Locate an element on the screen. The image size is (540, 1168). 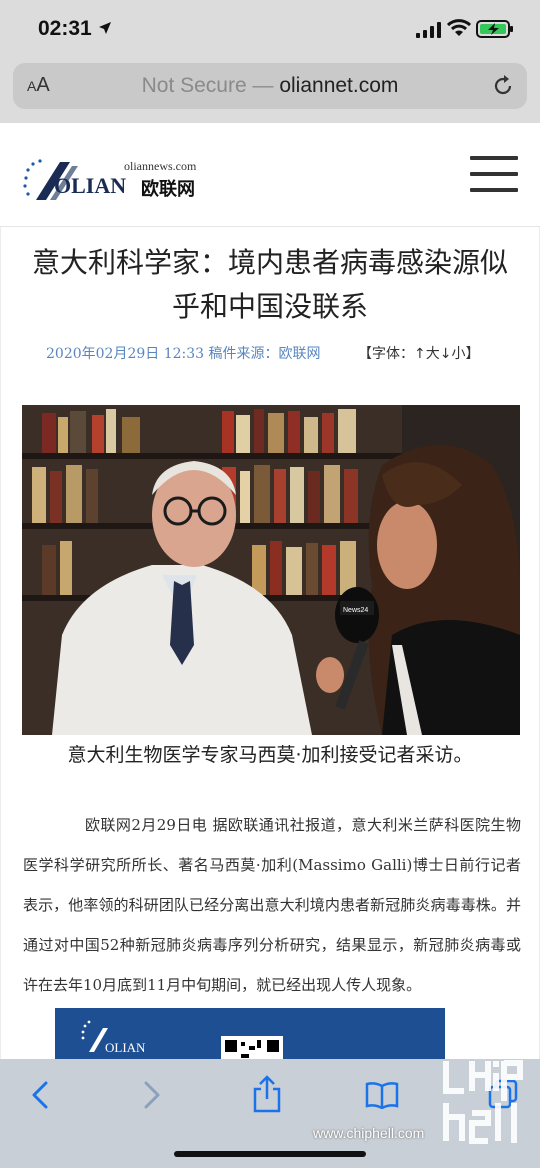
ad-banner: OLIAN is located at coordinates (250, 1033).